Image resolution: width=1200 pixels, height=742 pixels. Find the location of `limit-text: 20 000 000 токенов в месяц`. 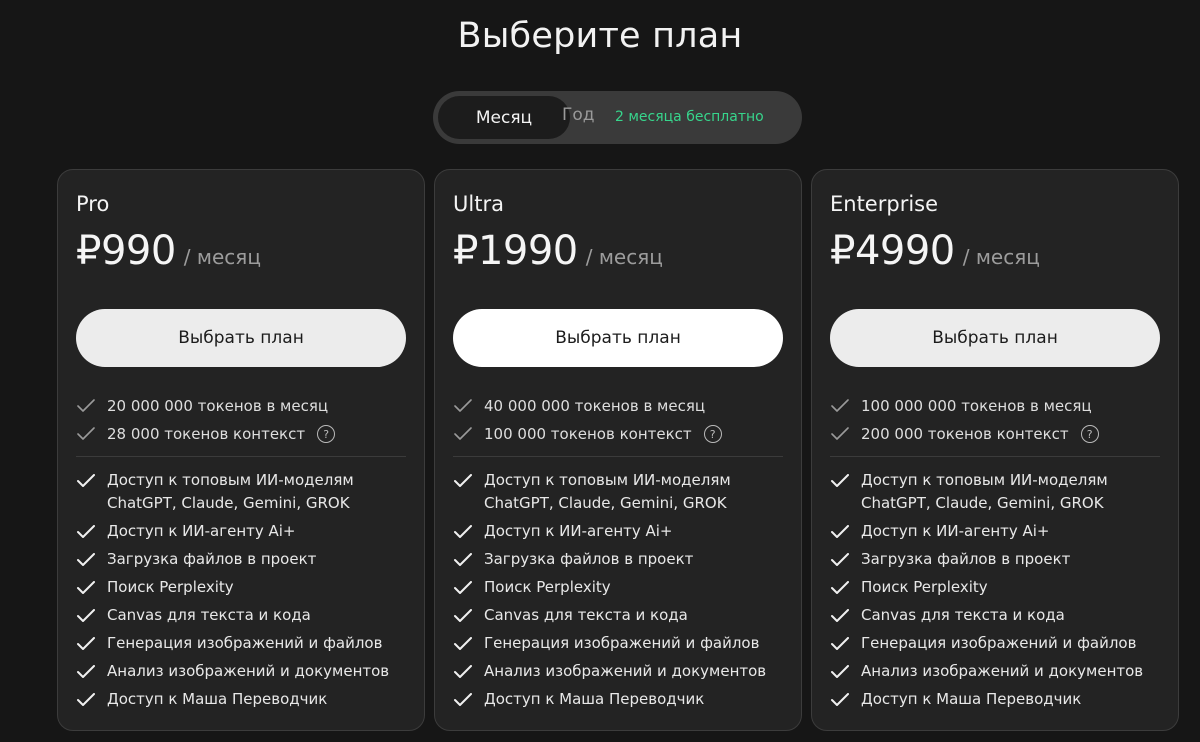

limit-text: 20 000 000 токенов в месяц is located at coordinates (218, 406).